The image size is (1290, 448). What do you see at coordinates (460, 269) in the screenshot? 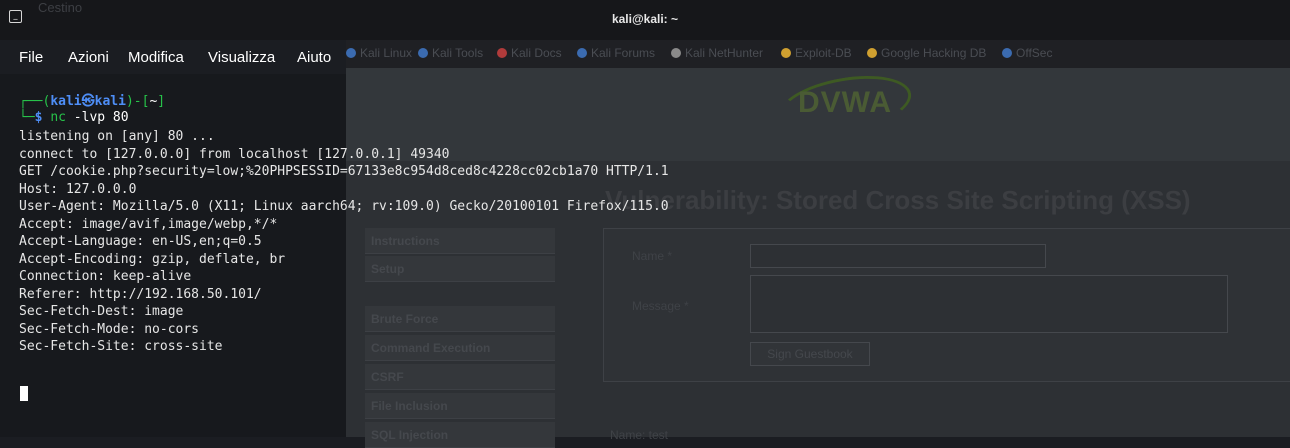
I see `dvwa-menu-setup: Setup` at bounding box center [460, 269].